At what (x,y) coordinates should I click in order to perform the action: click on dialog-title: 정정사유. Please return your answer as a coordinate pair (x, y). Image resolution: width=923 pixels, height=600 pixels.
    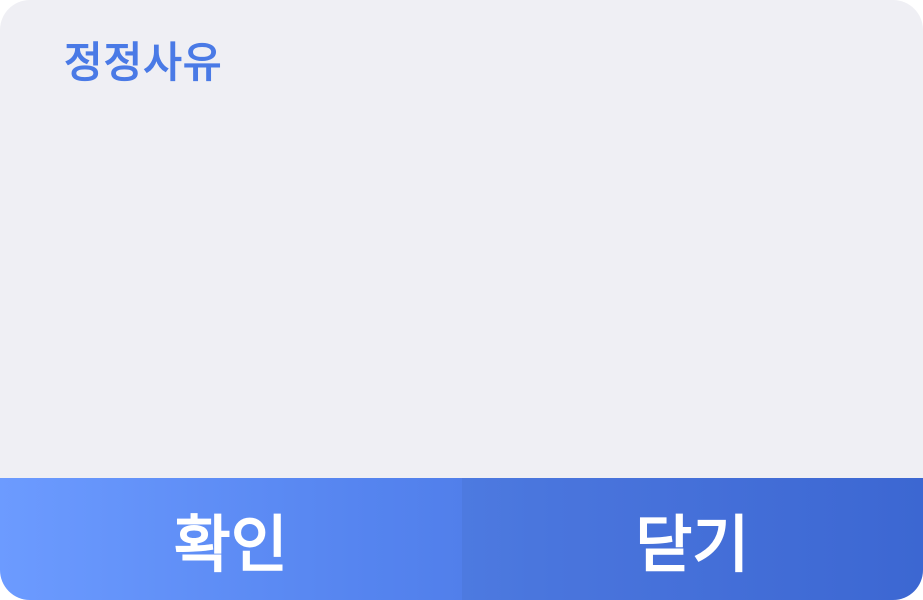
    Looking at the image, I should click on (143, 62).